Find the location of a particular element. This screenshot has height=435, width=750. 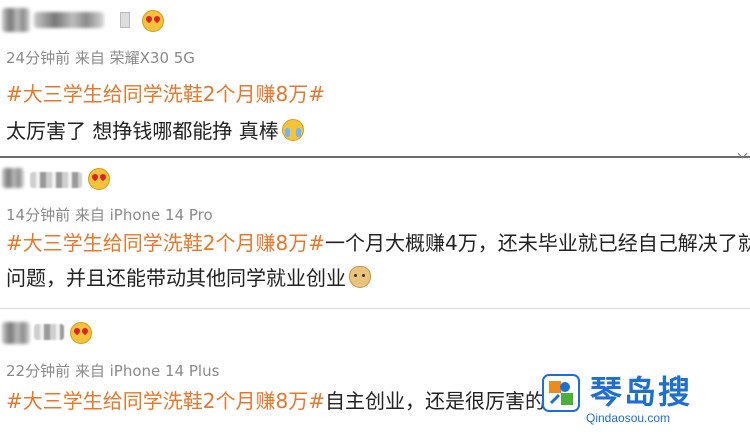

post-meta: 22分钟前 来自 iPhone 14 Plus is located at coordinates (113, 371).